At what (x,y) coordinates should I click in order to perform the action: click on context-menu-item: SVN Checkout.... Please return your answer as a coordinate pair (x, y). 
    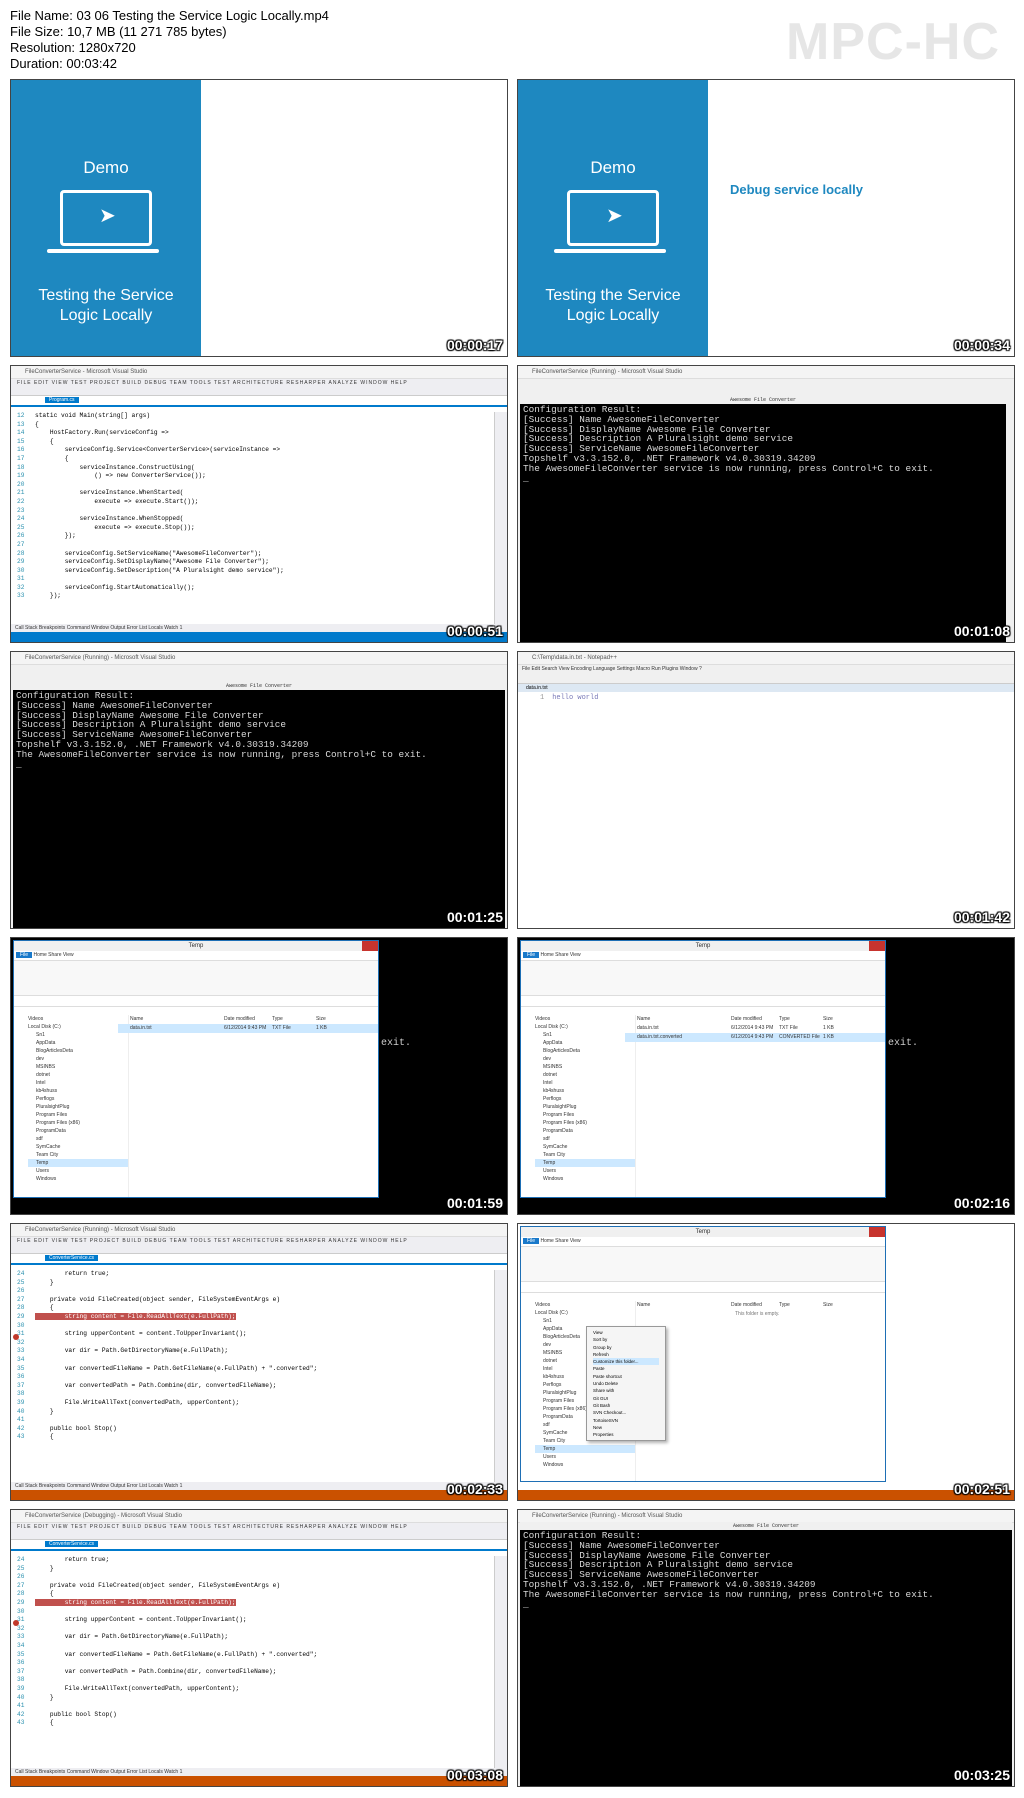
    Looking at the image, I should click on (626, 1412).